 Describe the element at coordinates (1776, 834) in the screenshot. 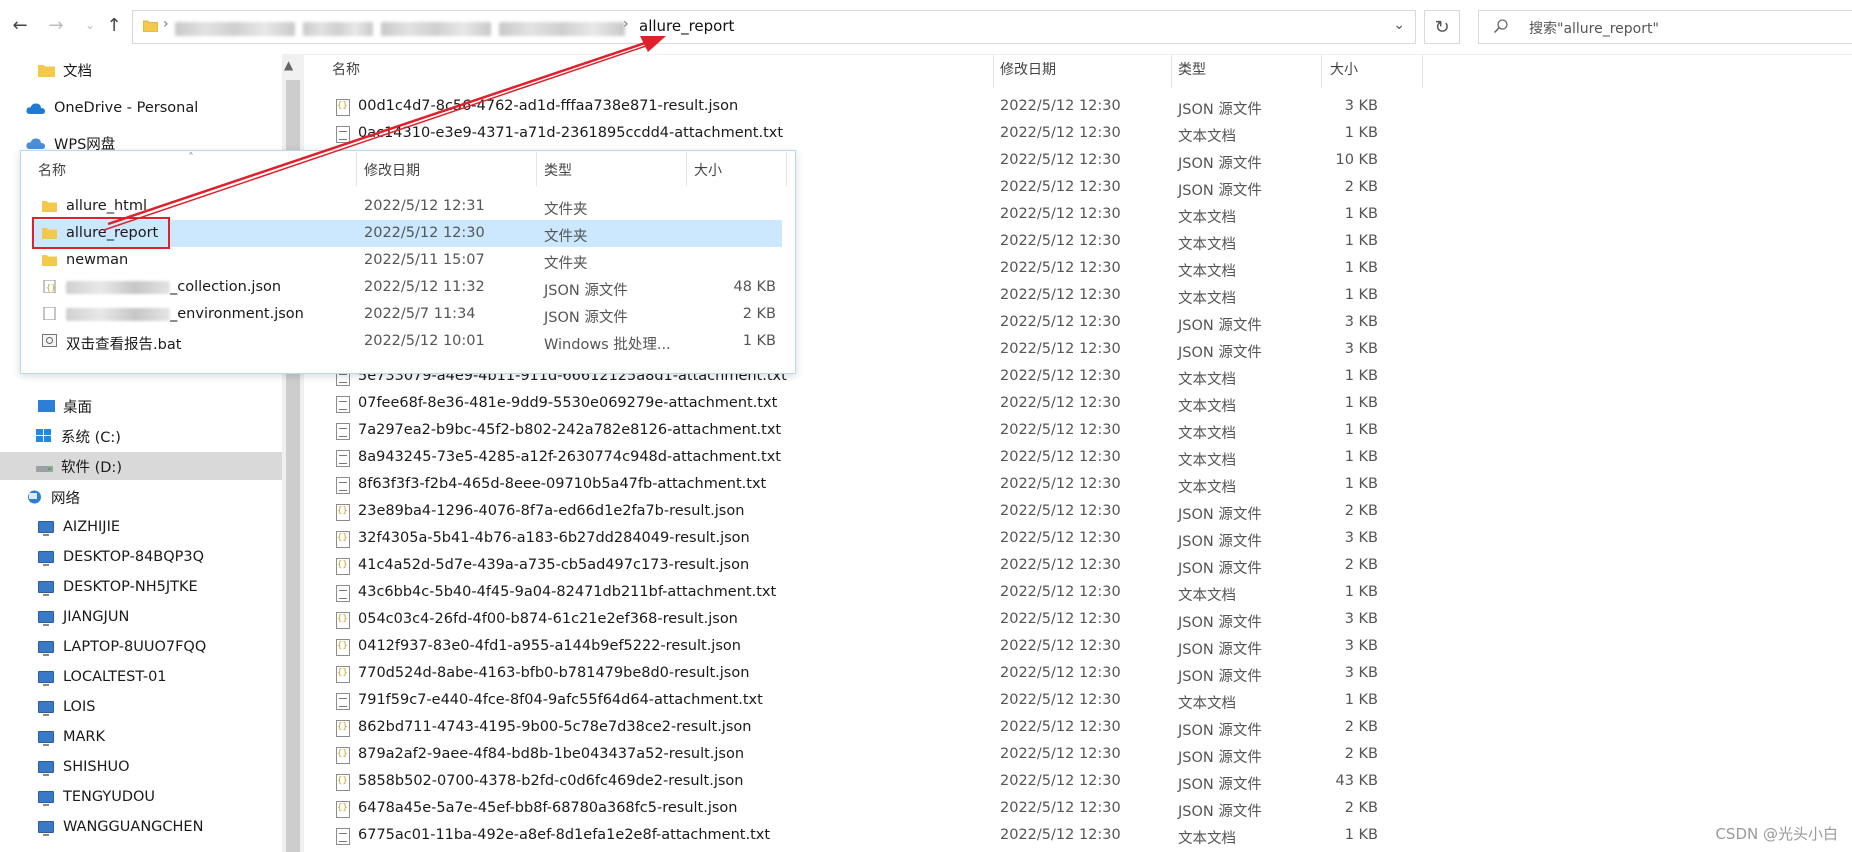

I see `watermark: CSDN @光头小白` at that location.